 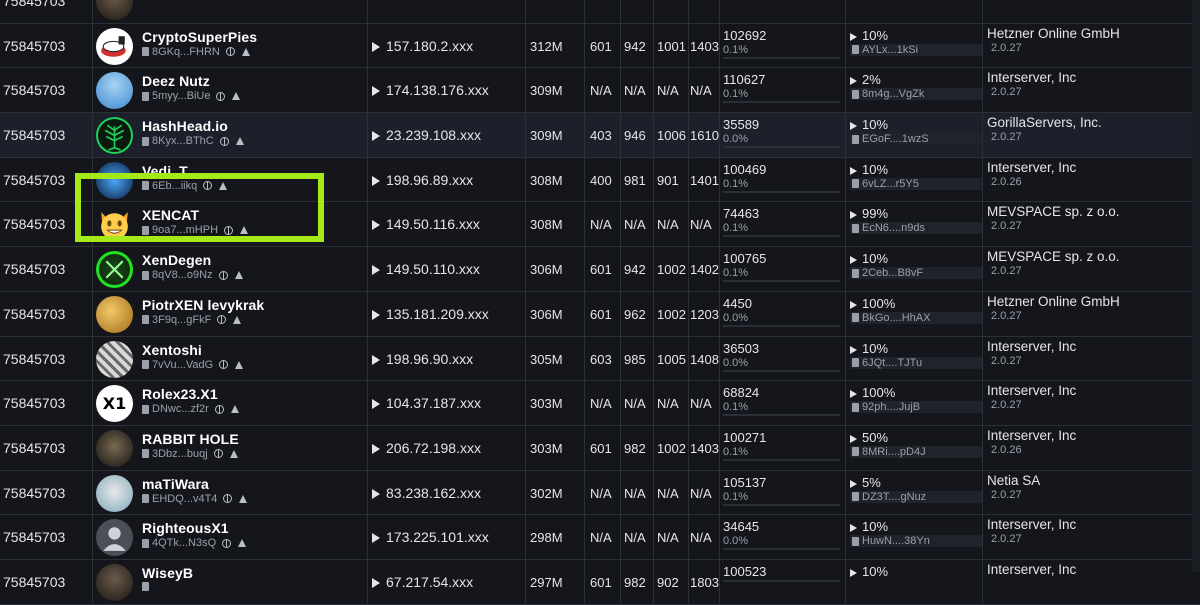 I want to click on ip-cell: 157.180.2.xxx, so click(x=422, y=46).